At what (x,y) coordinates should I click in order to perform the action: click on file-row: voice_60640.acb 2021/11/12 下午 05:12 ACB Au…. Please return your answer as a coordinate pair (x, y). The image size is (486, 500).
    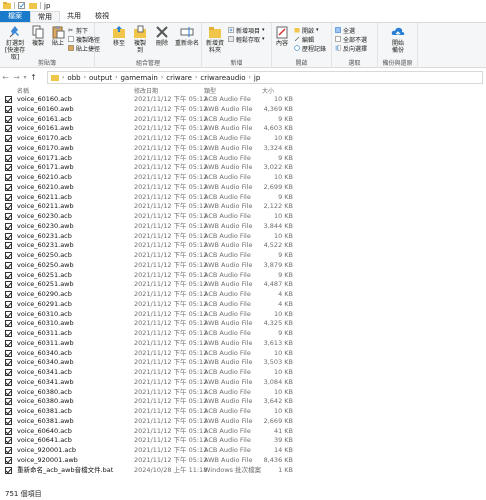
    Looking at the image, I should click on (243, 432).